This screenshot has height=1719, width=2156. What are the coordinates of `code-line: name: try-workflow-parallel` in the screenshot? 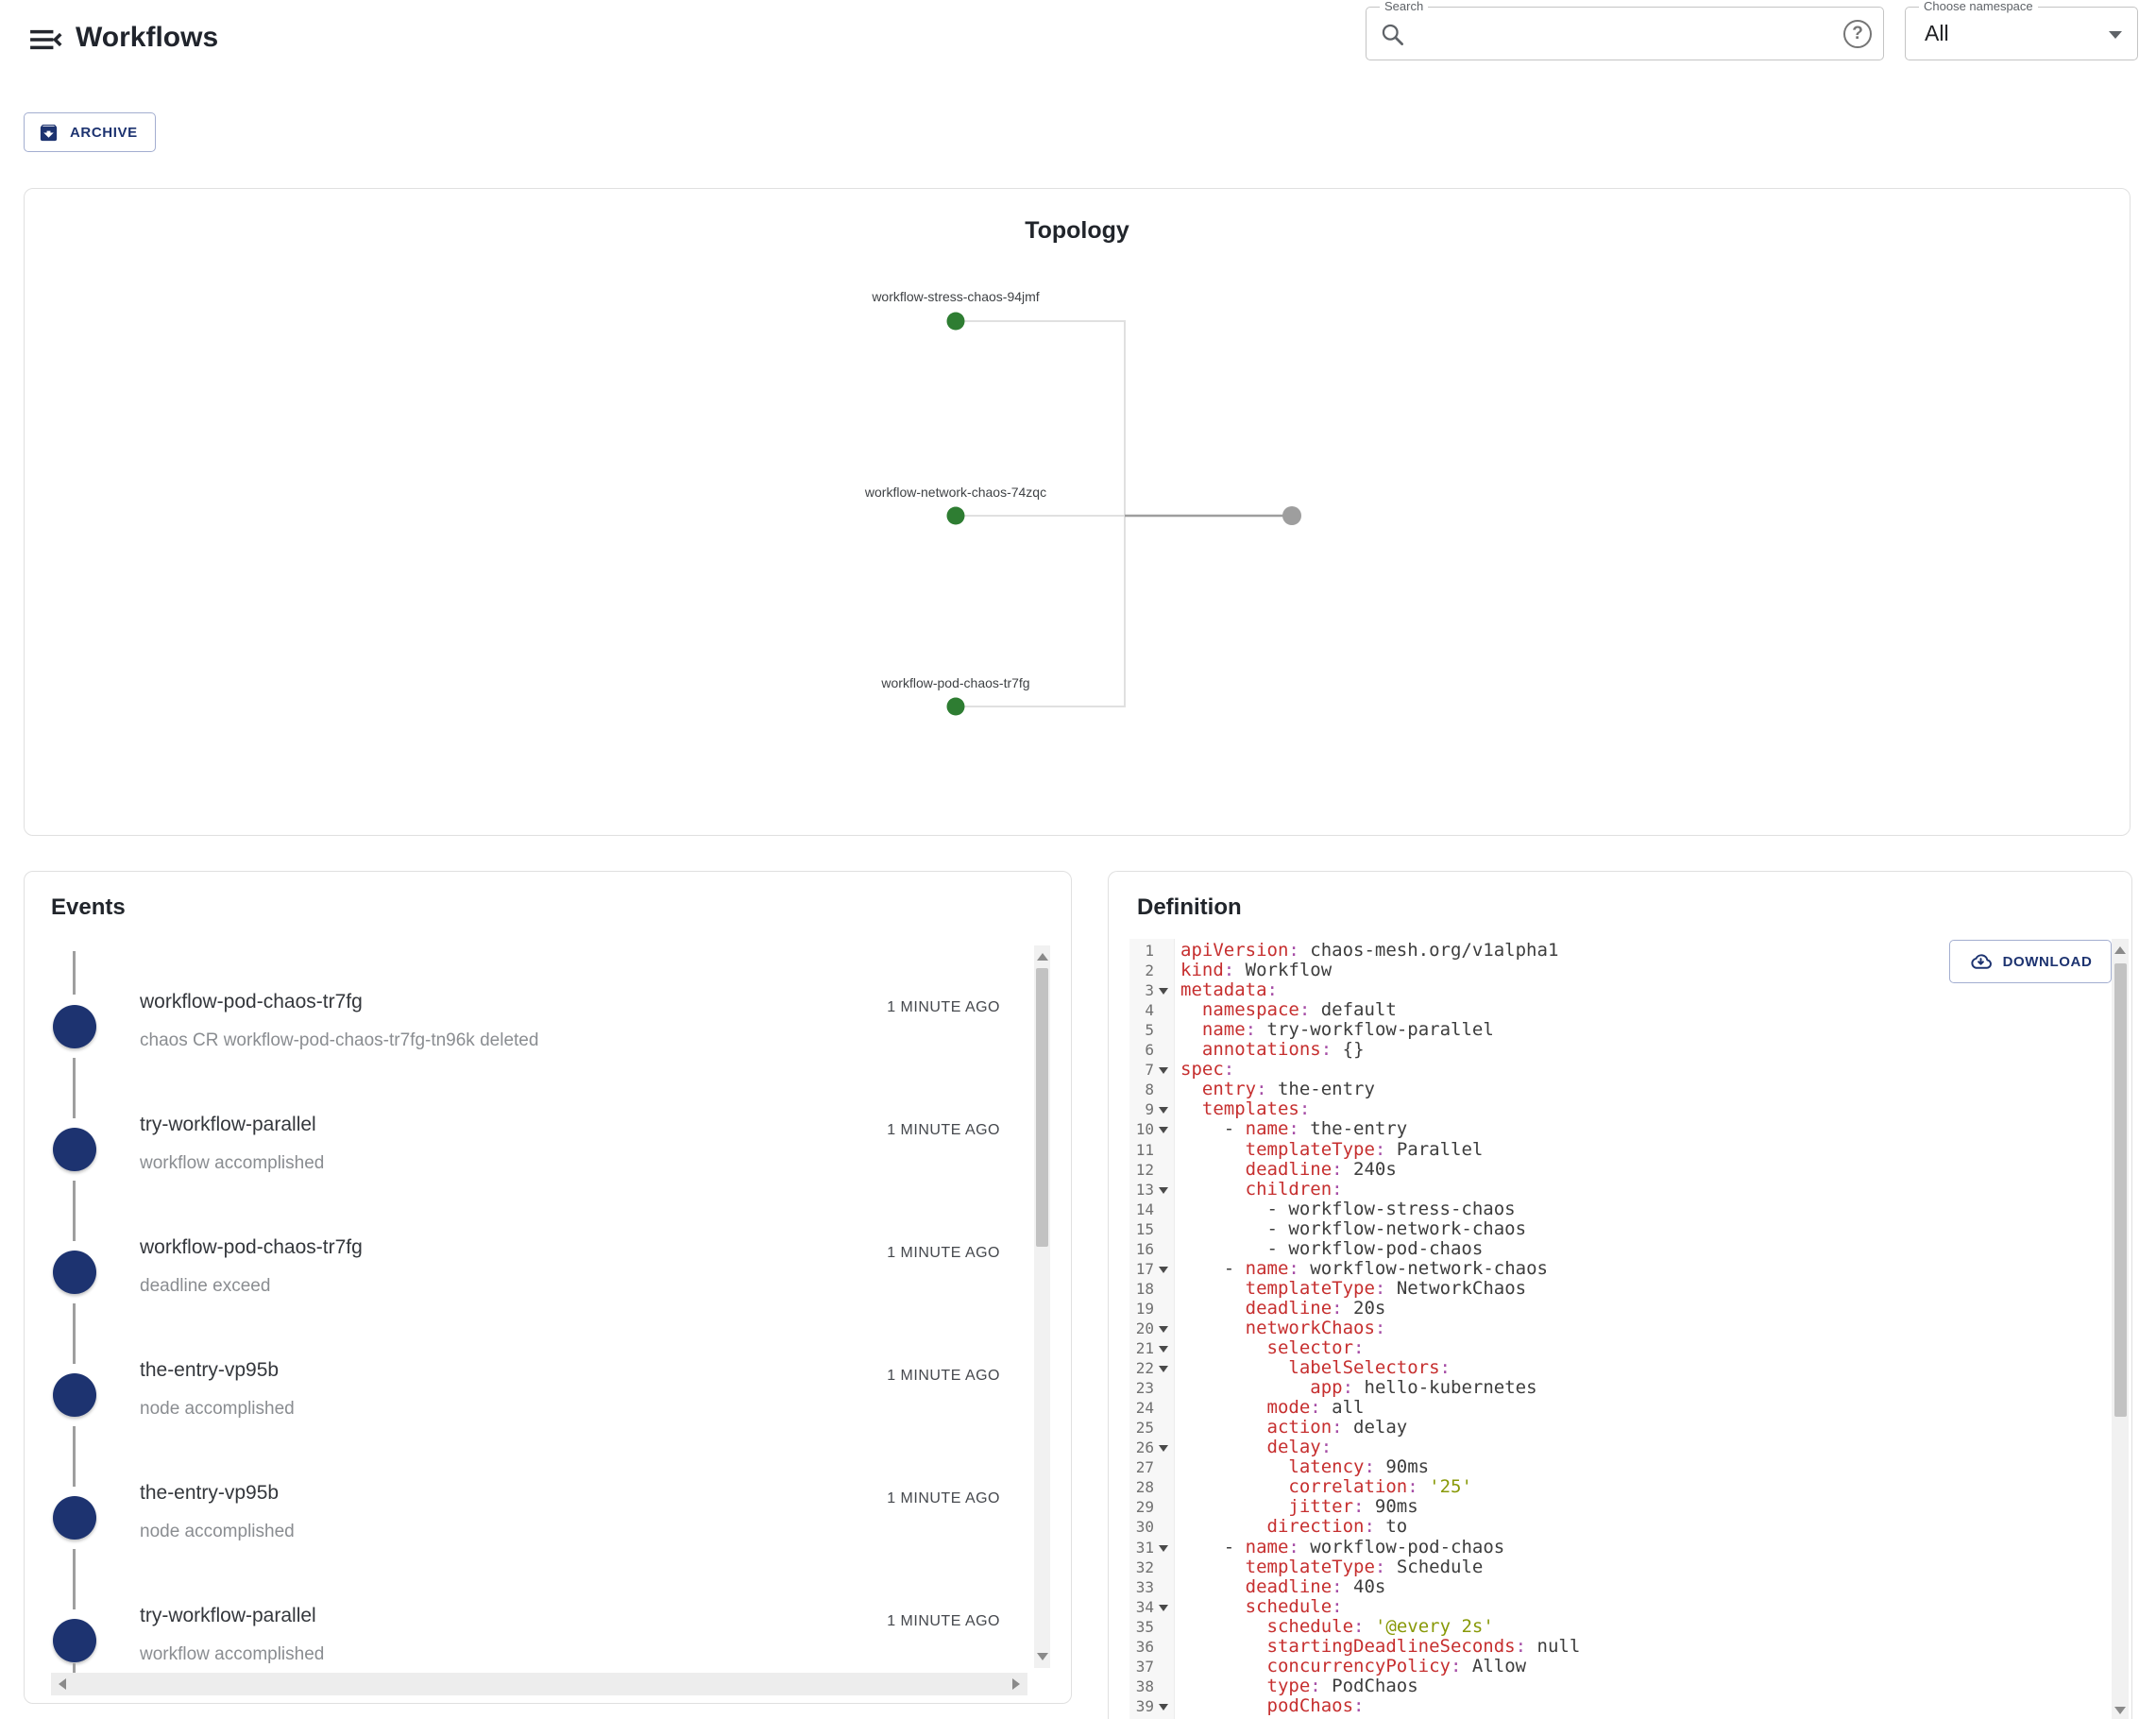 It's located at (1348, 1030).